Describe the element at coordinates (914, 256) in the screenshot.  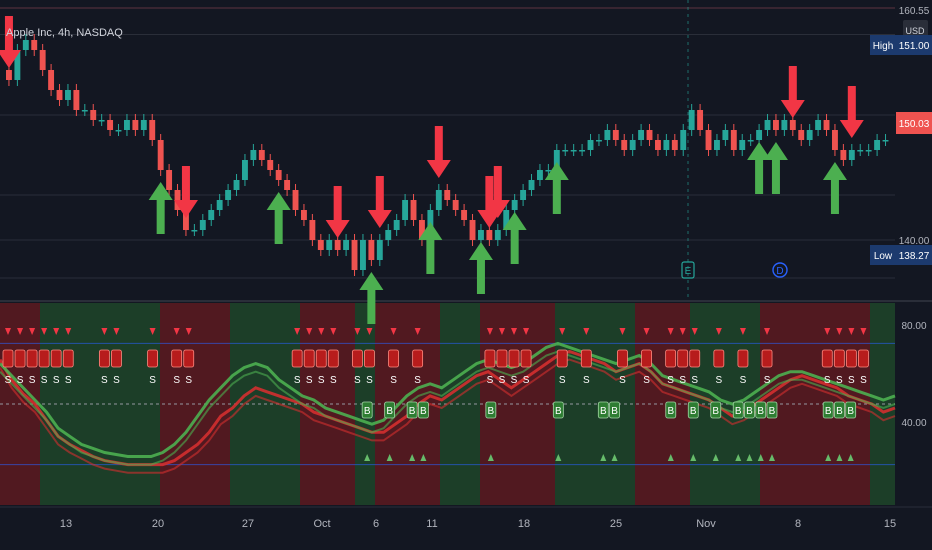
I see `low-value: 138.27` at that location.